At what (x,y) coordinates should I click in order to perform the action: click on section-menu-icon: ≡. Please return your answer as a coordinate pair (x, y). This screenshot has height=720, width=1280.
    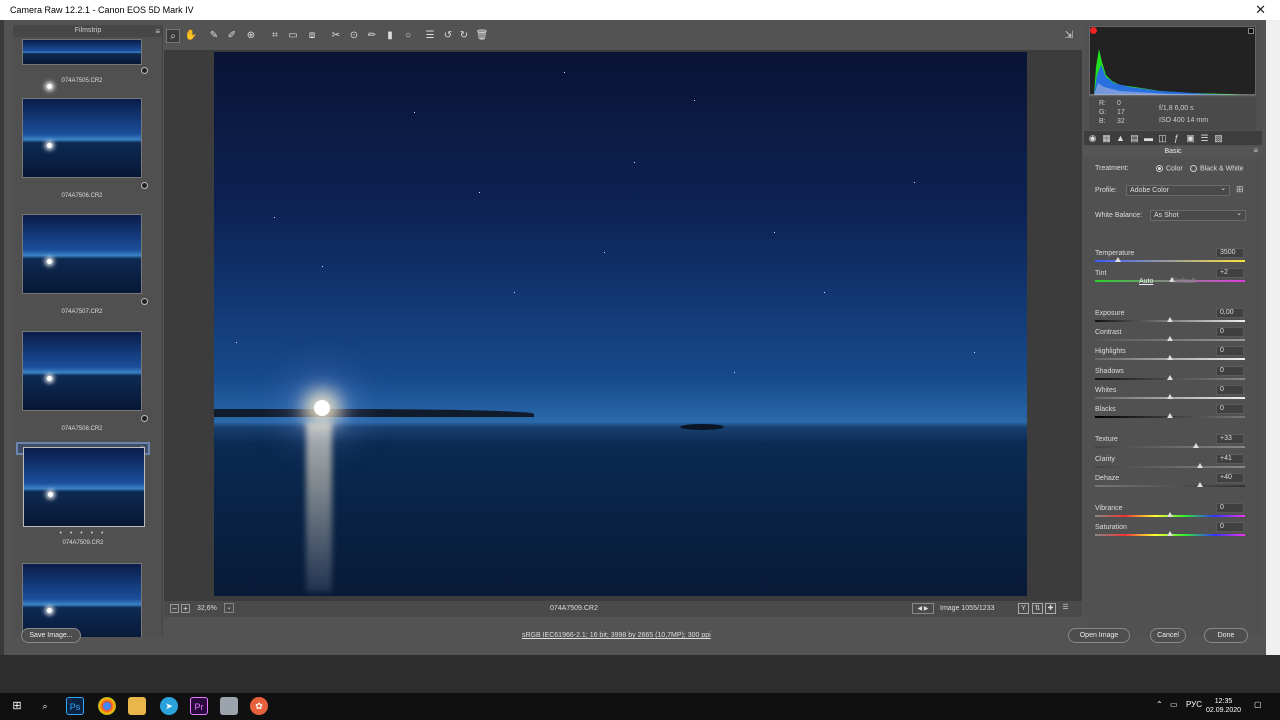
    Looking at the image, I should click on (1255, 150).